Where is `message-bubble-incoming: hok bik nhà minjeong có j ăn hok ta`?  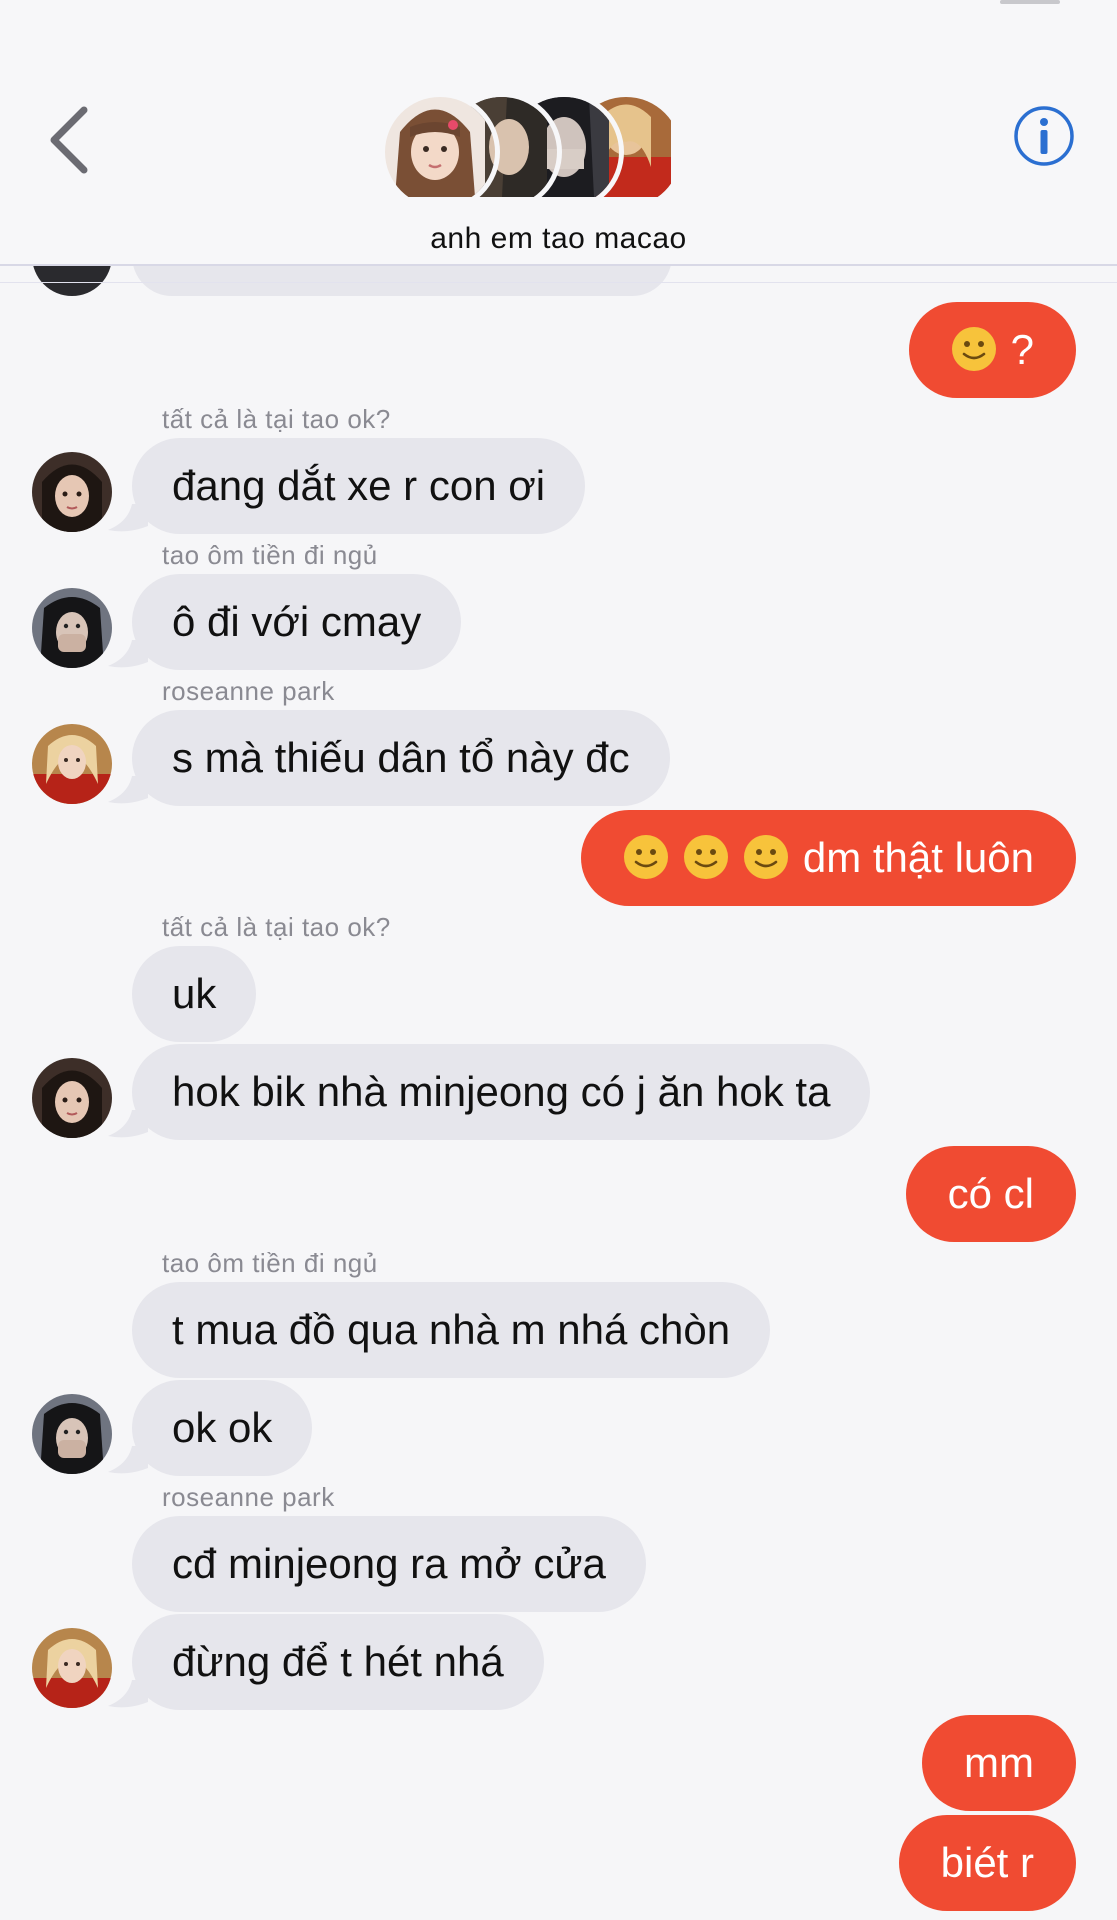 message-bubble-incoming: hok bik nhà minjeong có j ăn hok ta is located at coordinates (501, 1092).